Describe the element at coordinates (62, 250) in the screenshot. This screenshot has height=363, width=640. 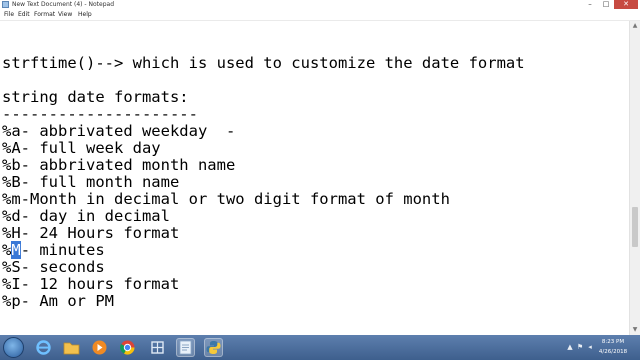
I see `text-fragment: - minutes` at that location.